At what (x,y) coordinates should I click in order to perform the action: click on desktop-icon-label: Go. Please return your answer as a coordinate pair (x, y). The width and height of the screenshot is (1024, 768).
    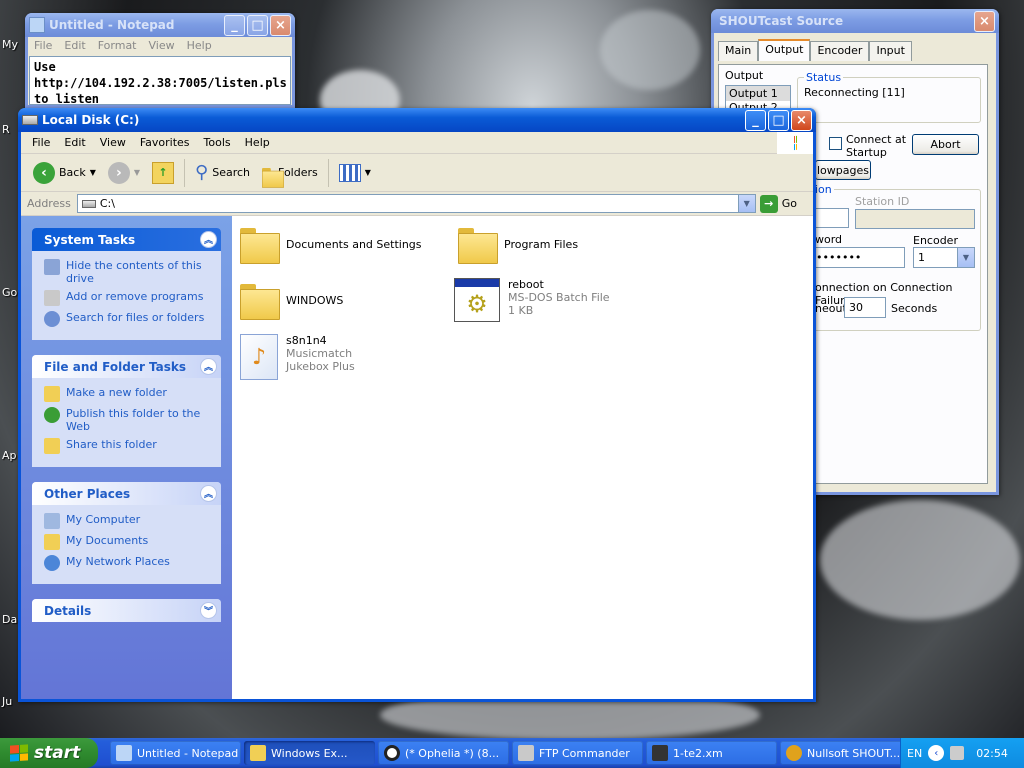
    Looking at the image, I should click on (9, 292).